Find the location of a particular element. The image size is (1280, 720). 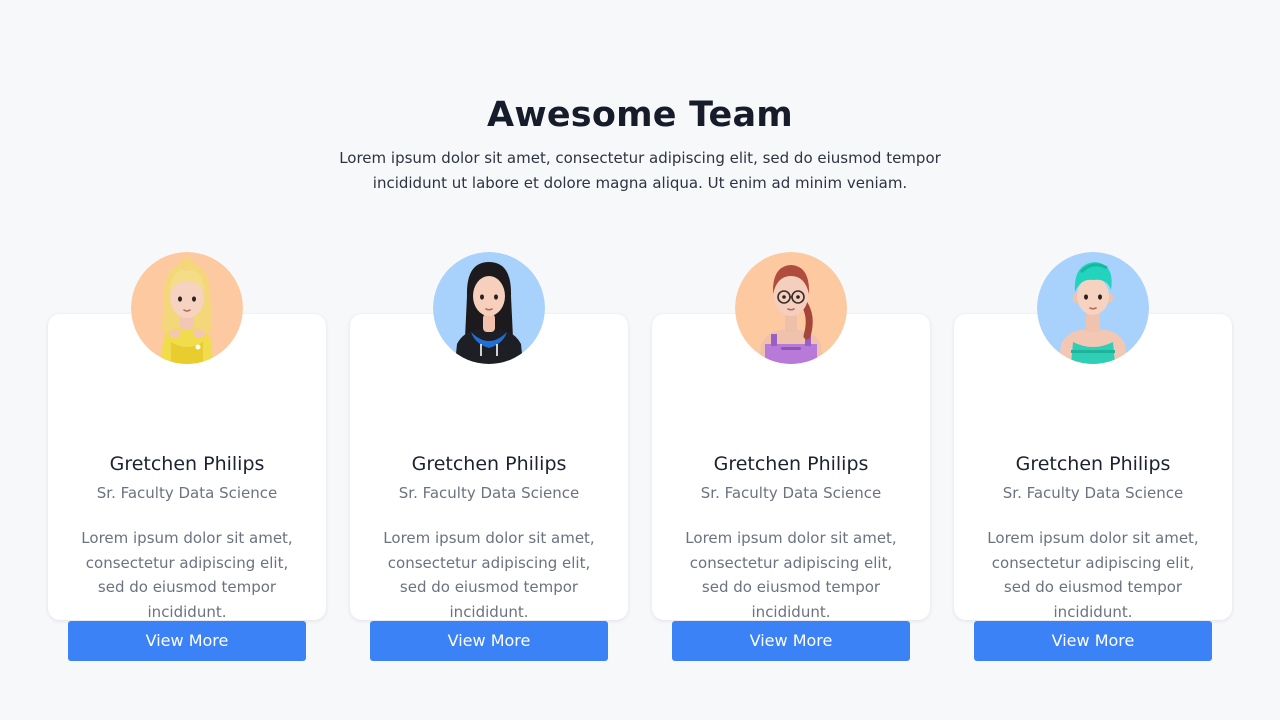

woman-glasses-avatar-icon is located at coordinates (791, 308).